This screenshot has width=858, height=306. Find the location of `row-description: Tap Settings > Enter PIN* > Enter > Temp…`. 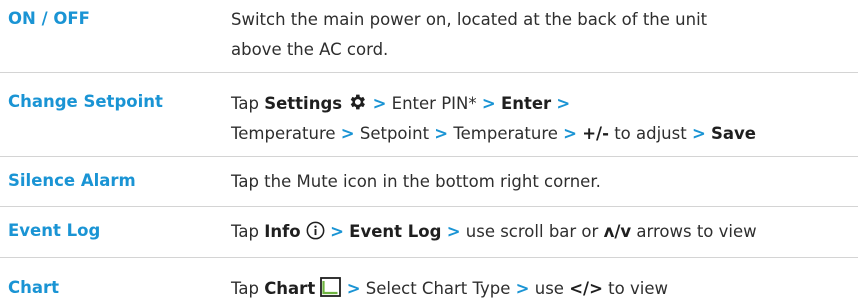

row-description: Tap Settings > Enter PIN* > Enter > Temp… is located at coordinates (543, 119).